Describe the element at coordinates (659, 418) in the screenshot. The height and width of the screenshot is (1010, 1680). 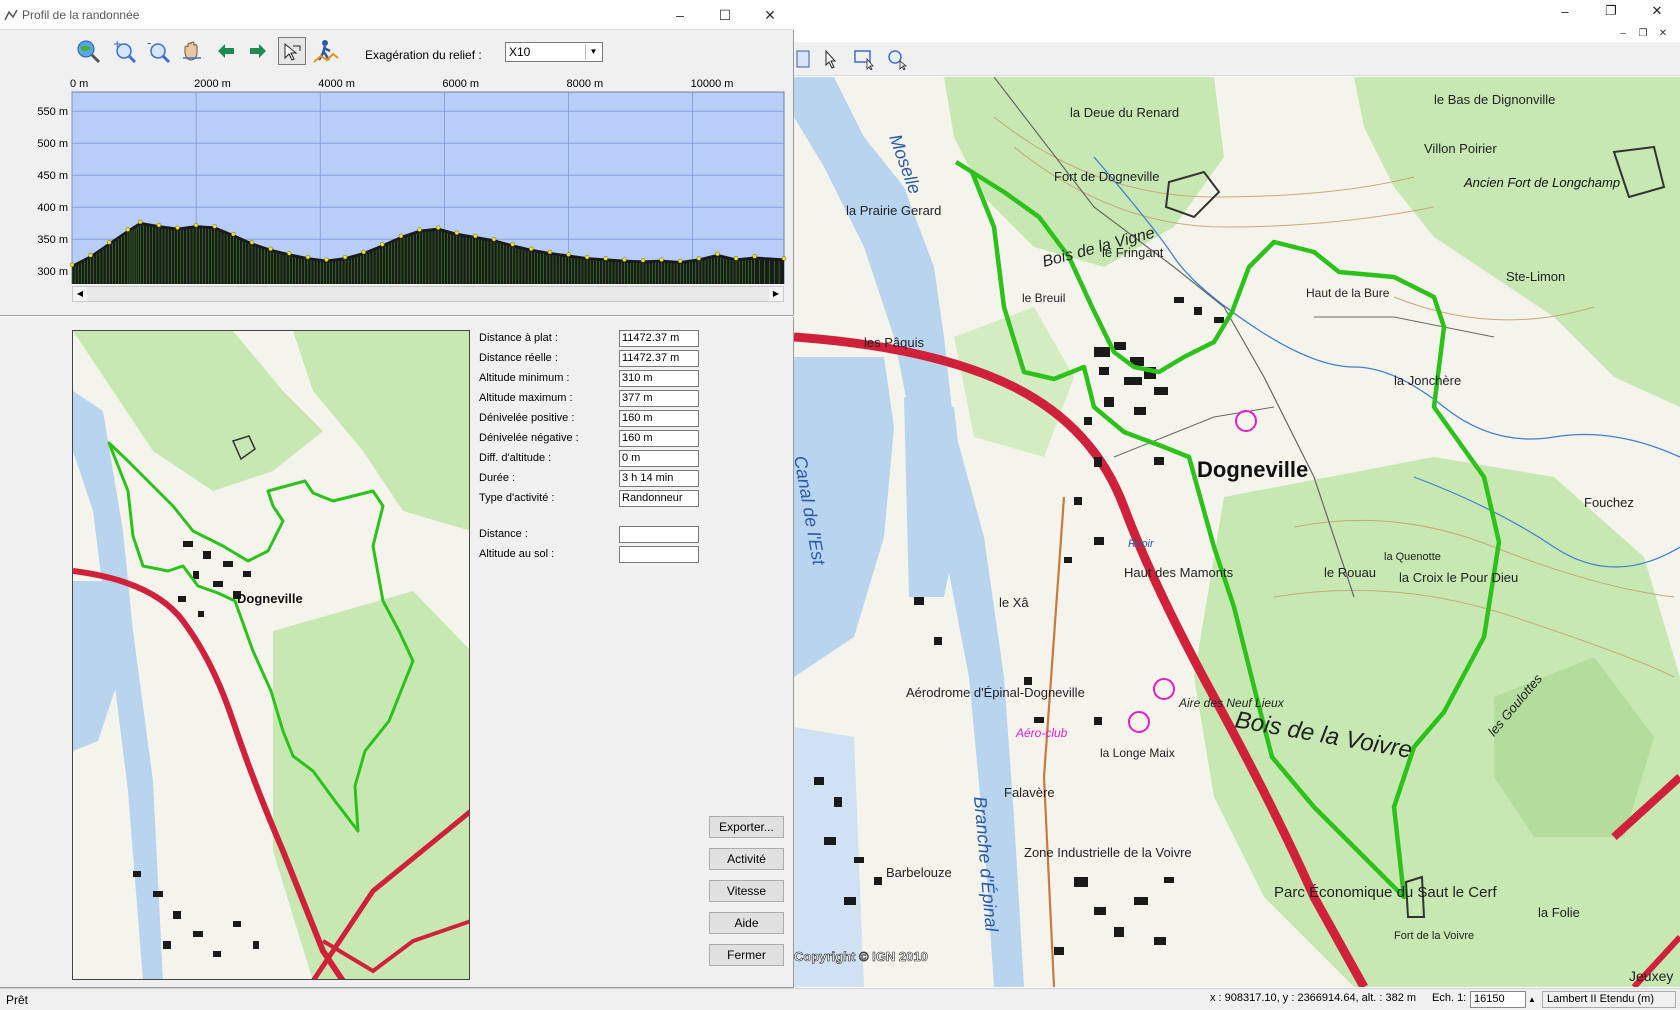
I see `stat-value-field: 160 m` at that location.